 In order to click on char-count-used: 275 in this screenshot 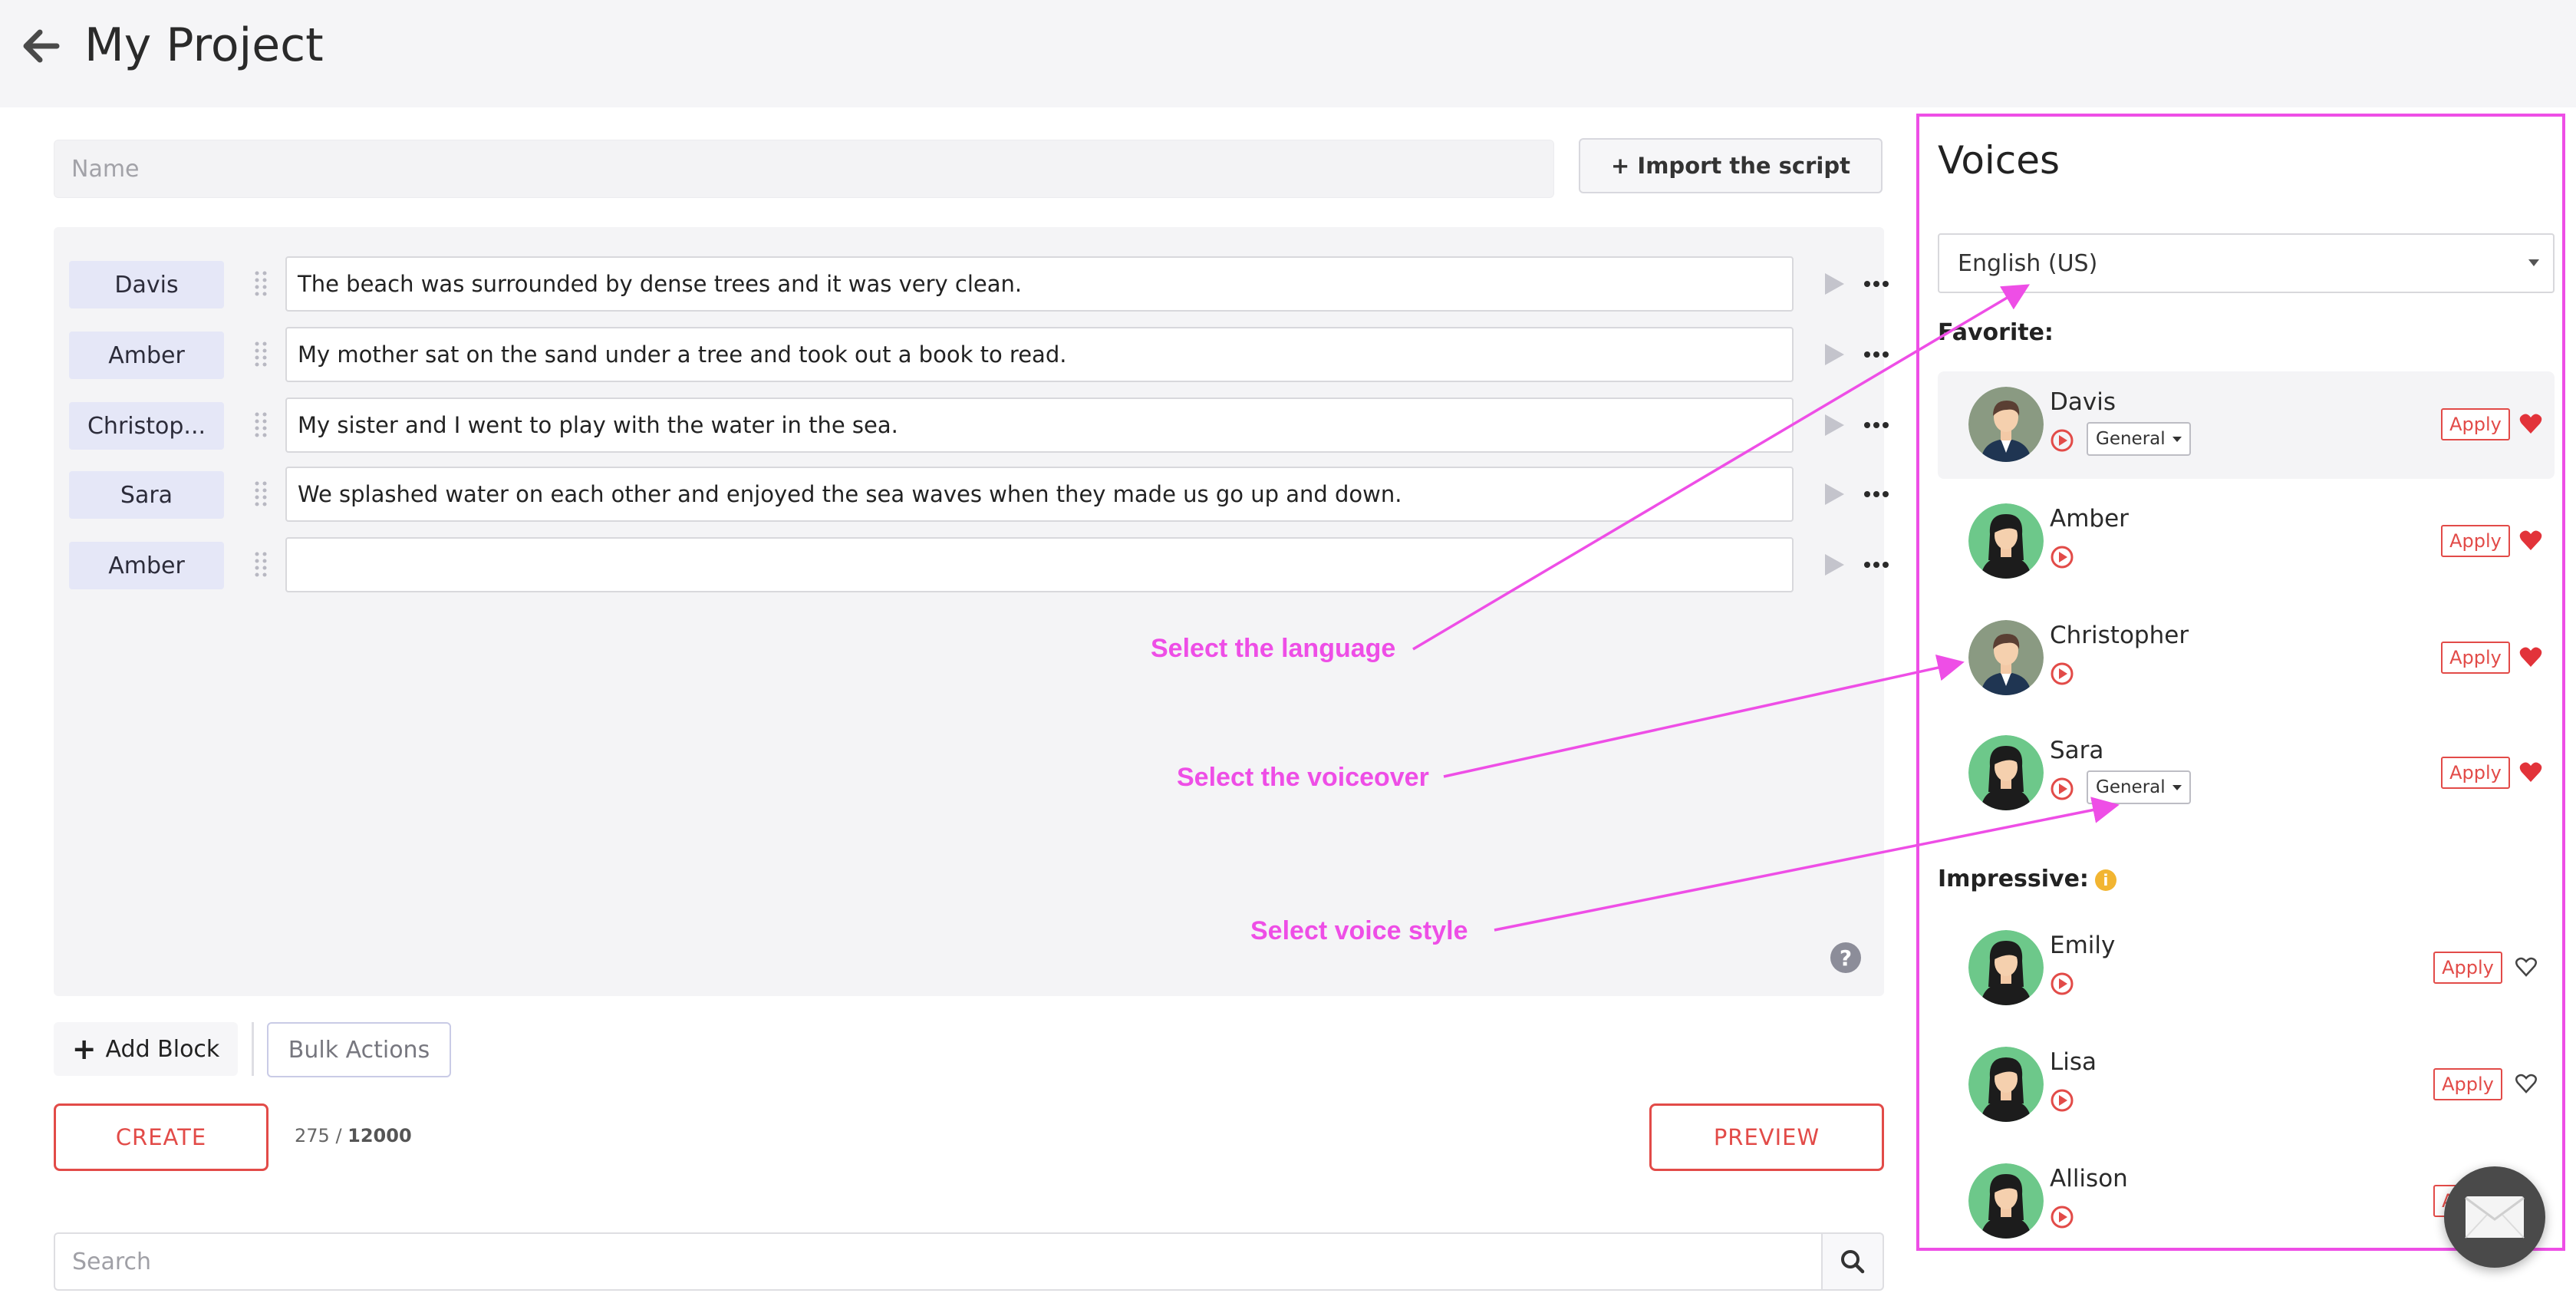, I will do `click(312, 1135)`.